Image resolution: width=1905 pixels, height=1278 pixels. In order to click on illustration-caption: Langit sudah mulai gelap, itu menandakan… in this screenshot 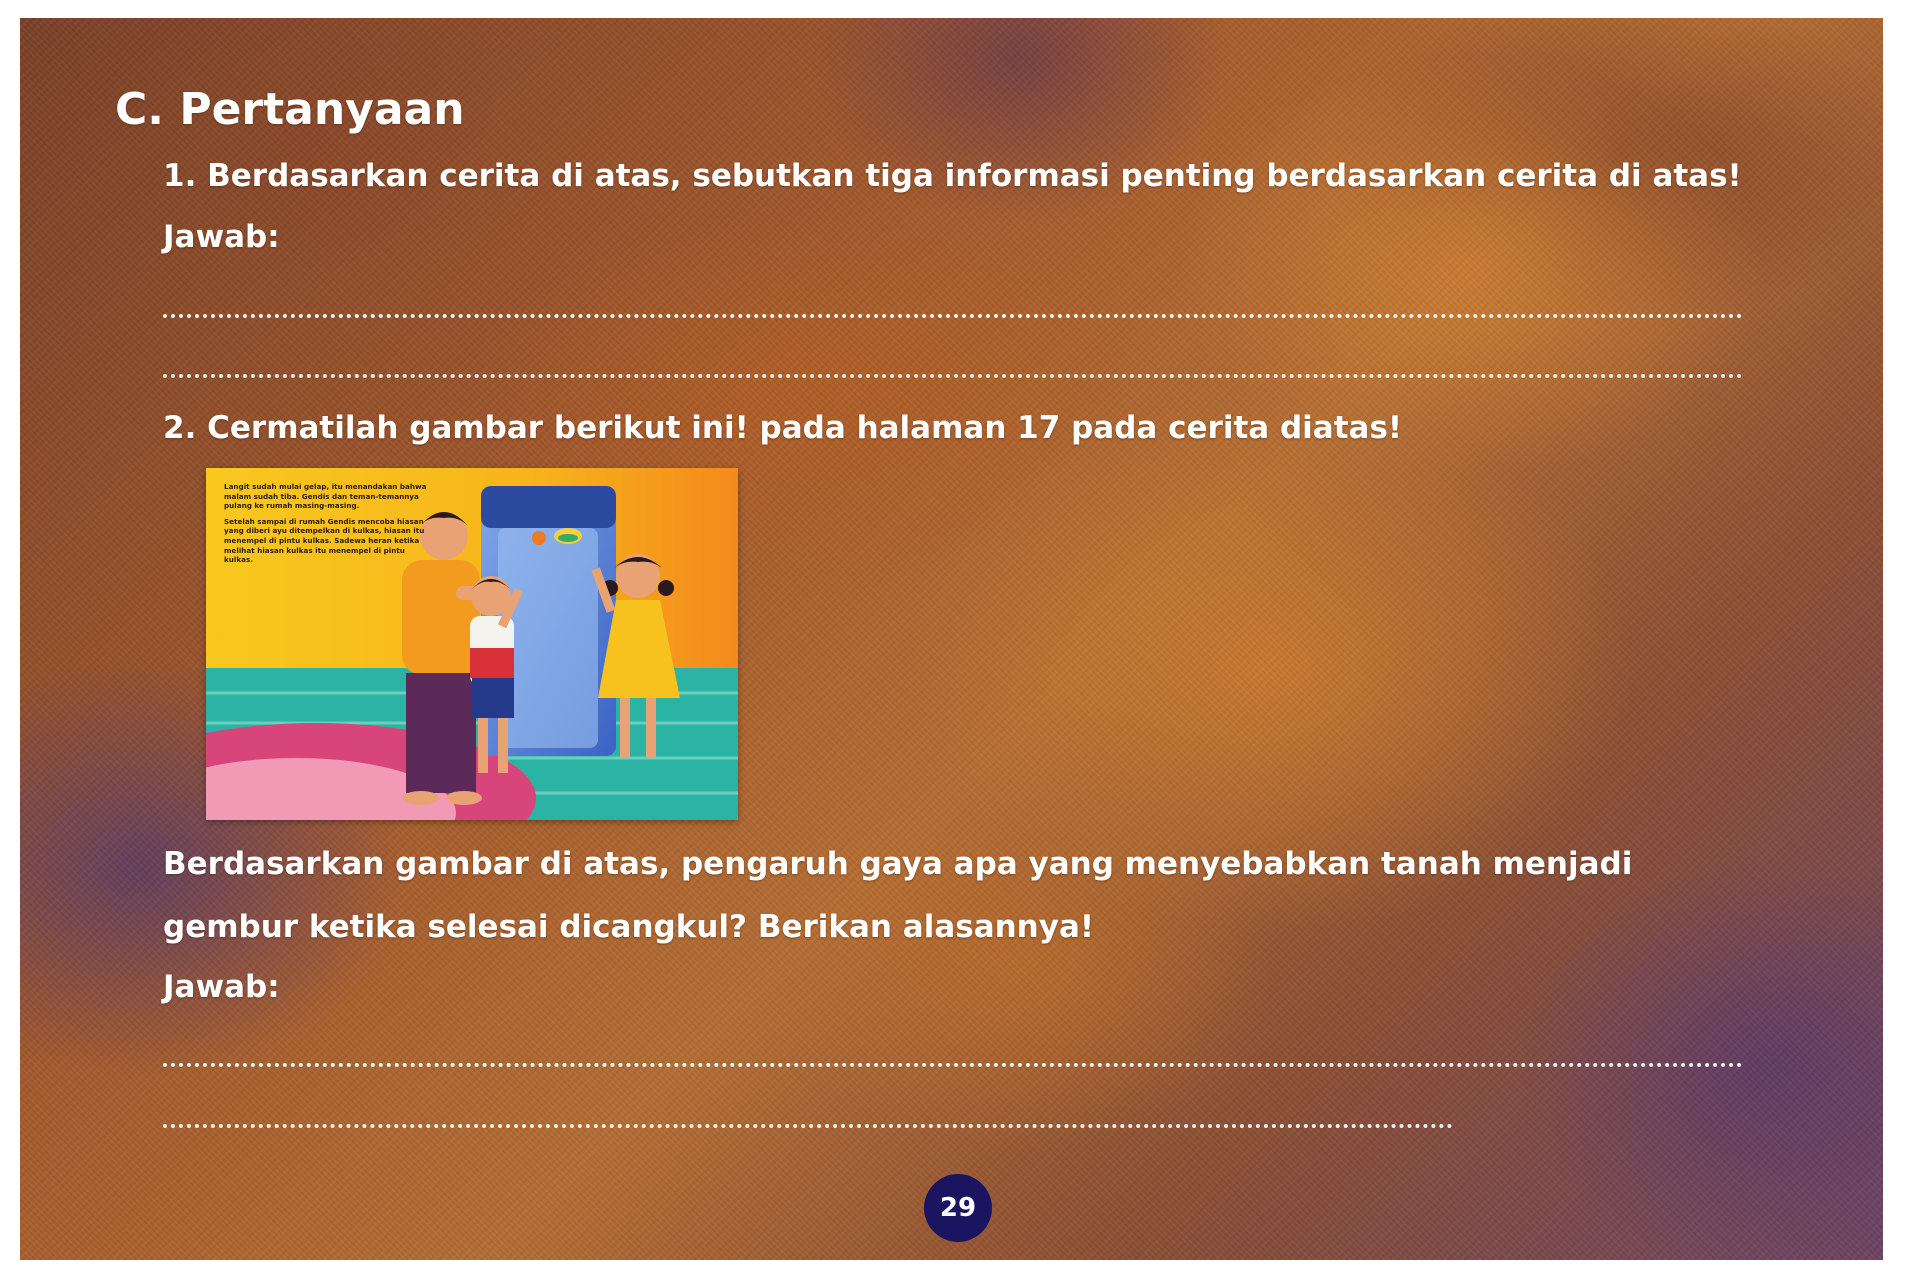, I will do `click(329, 526)`.